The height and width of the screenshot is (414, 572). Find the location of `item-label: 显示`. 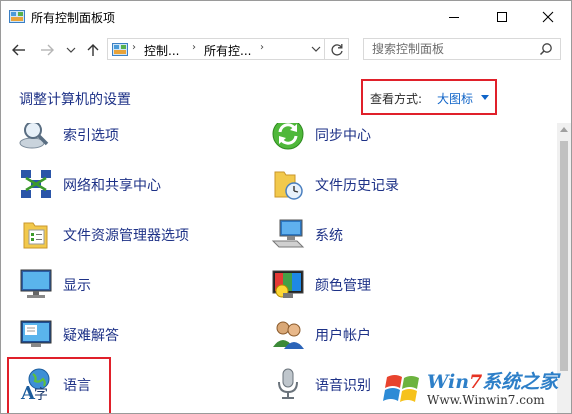

item-label: 显示 is located at coordinates (77, 286).